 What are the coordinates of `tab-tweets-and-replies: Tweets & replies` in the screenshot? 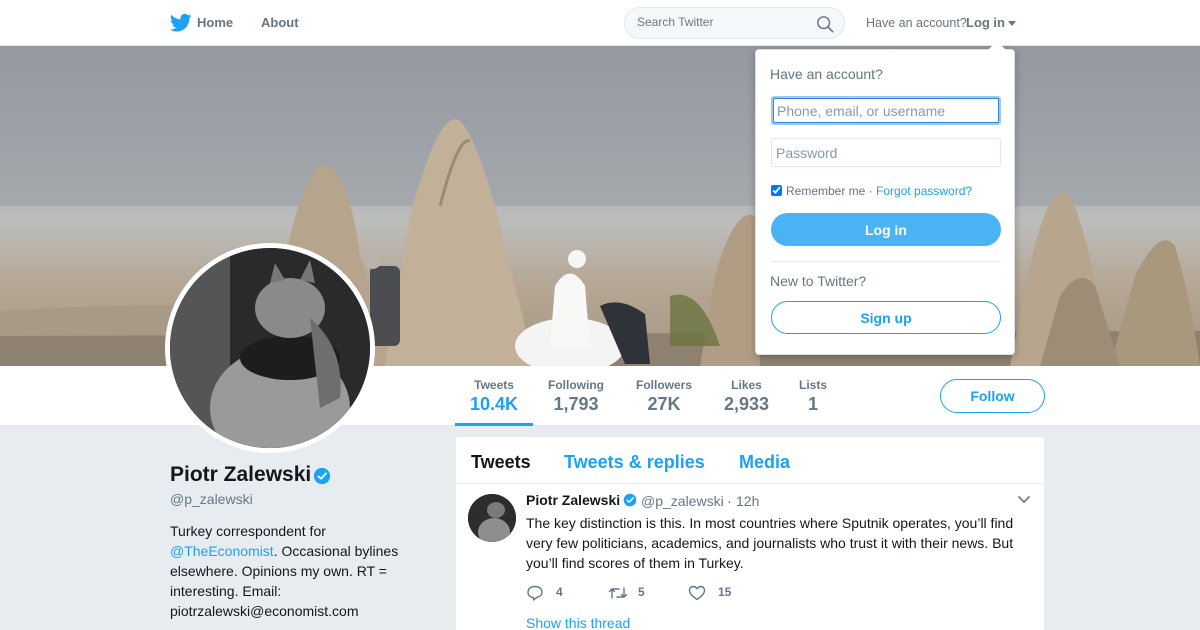 It's located at (634, 462).